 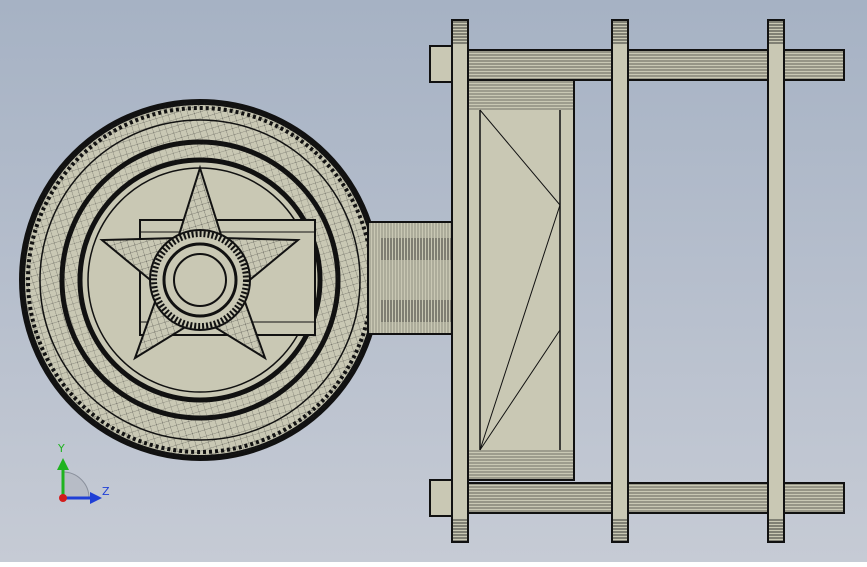 I want to click on plate-right, so click(x=776, y=281).